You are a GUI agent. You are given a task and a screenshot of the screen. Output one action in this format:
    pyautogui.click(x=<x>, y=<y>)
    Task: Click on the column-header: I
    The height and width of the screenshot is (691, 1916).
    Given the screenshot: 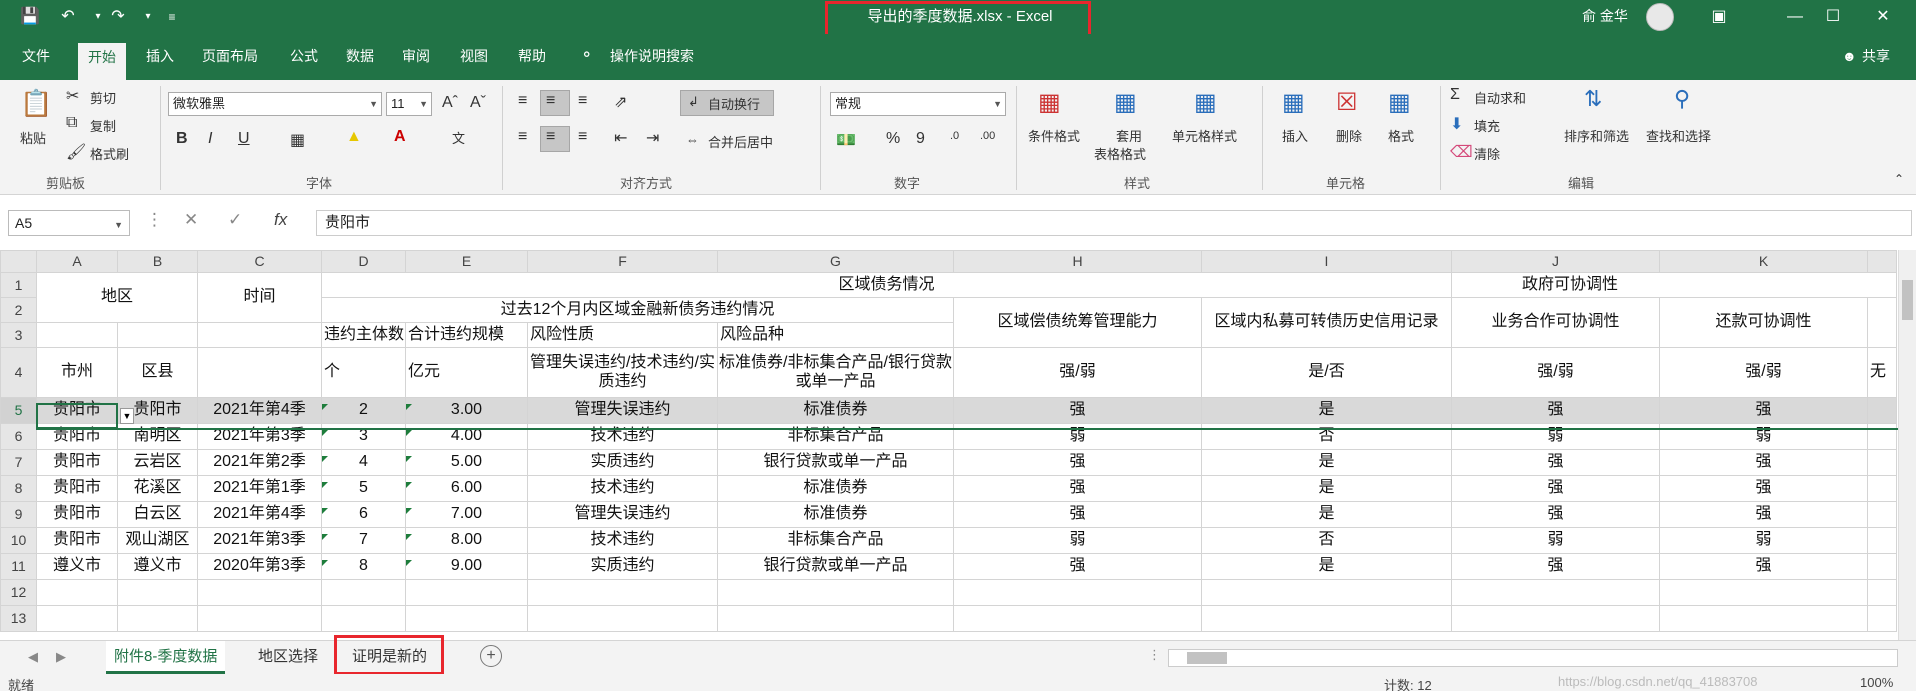 What is the action you would take?
    pyautogui.click(x=1326, y=261)
    